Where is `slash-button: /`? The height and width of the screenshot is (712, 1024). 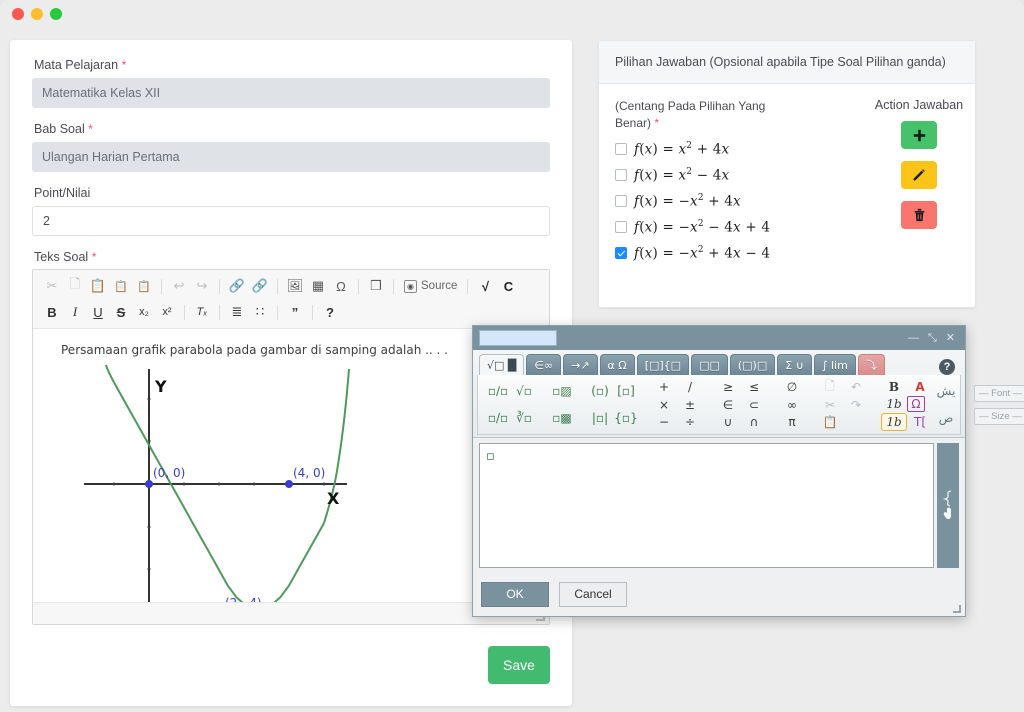
slash-button: / is located at coordinates (690, 387).